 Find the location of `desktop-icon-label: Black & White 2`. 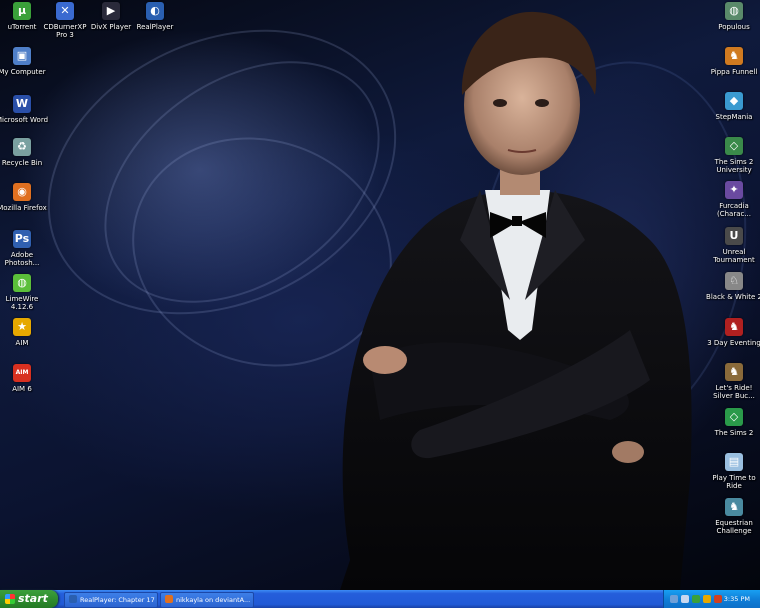

desktop-icon-label: Black & White 2 is located at coordinates (733, 297).